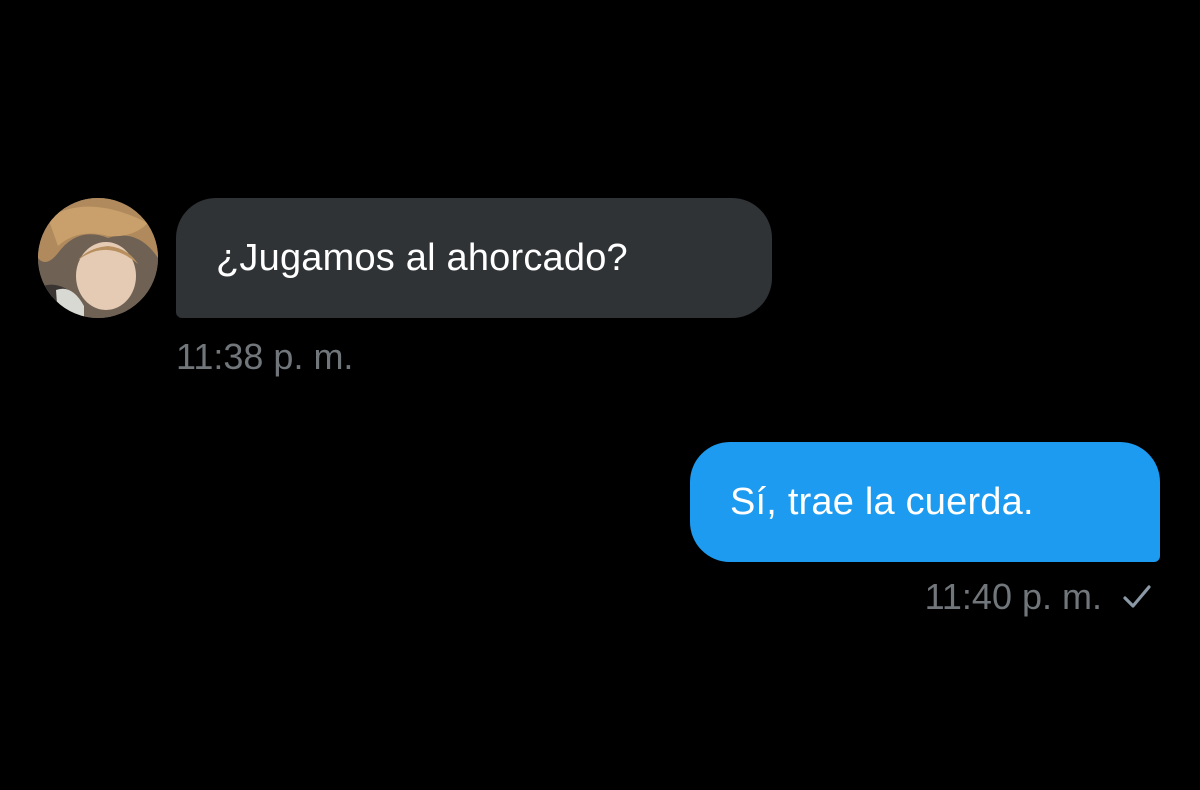  I want to click on outgoing-bubble: Sí, trae la cuerda., so click(925, 502).